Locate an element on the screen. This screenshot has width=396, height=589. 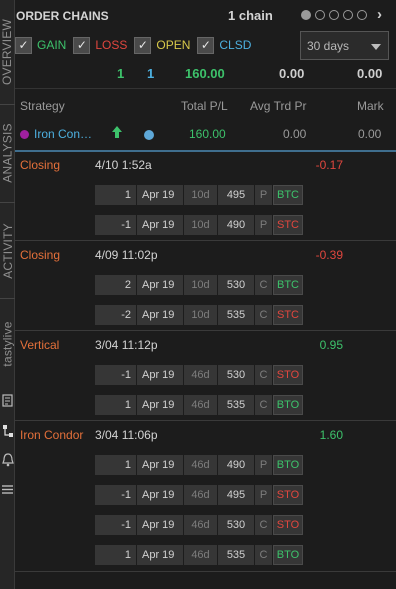
tab-analysis: ANALYSIS is located at coordinates (7, 153).